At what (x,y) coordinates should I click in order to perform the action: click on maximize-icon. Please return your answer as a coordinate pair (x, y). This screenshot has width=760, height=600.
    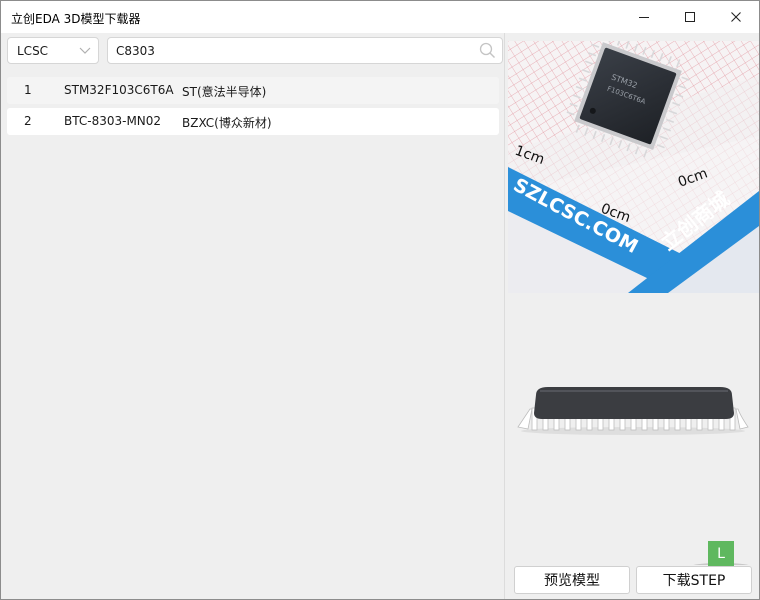
    Looking at the image, I should click on (690, 17).